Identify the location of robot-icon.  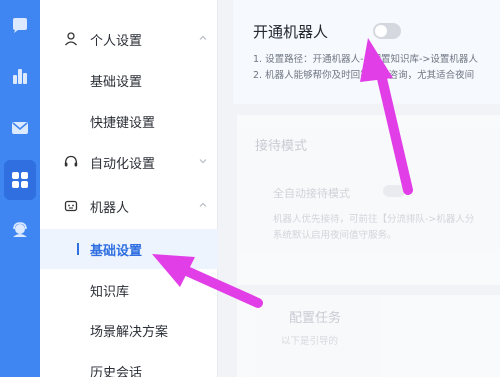
(71, 206).